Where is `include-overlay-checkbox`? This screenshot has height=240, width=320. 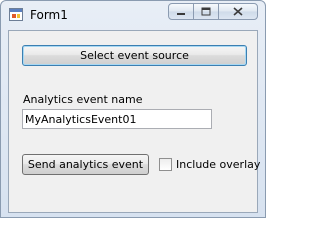
include-overlay-checkbox is located at coordinates (165, 164).